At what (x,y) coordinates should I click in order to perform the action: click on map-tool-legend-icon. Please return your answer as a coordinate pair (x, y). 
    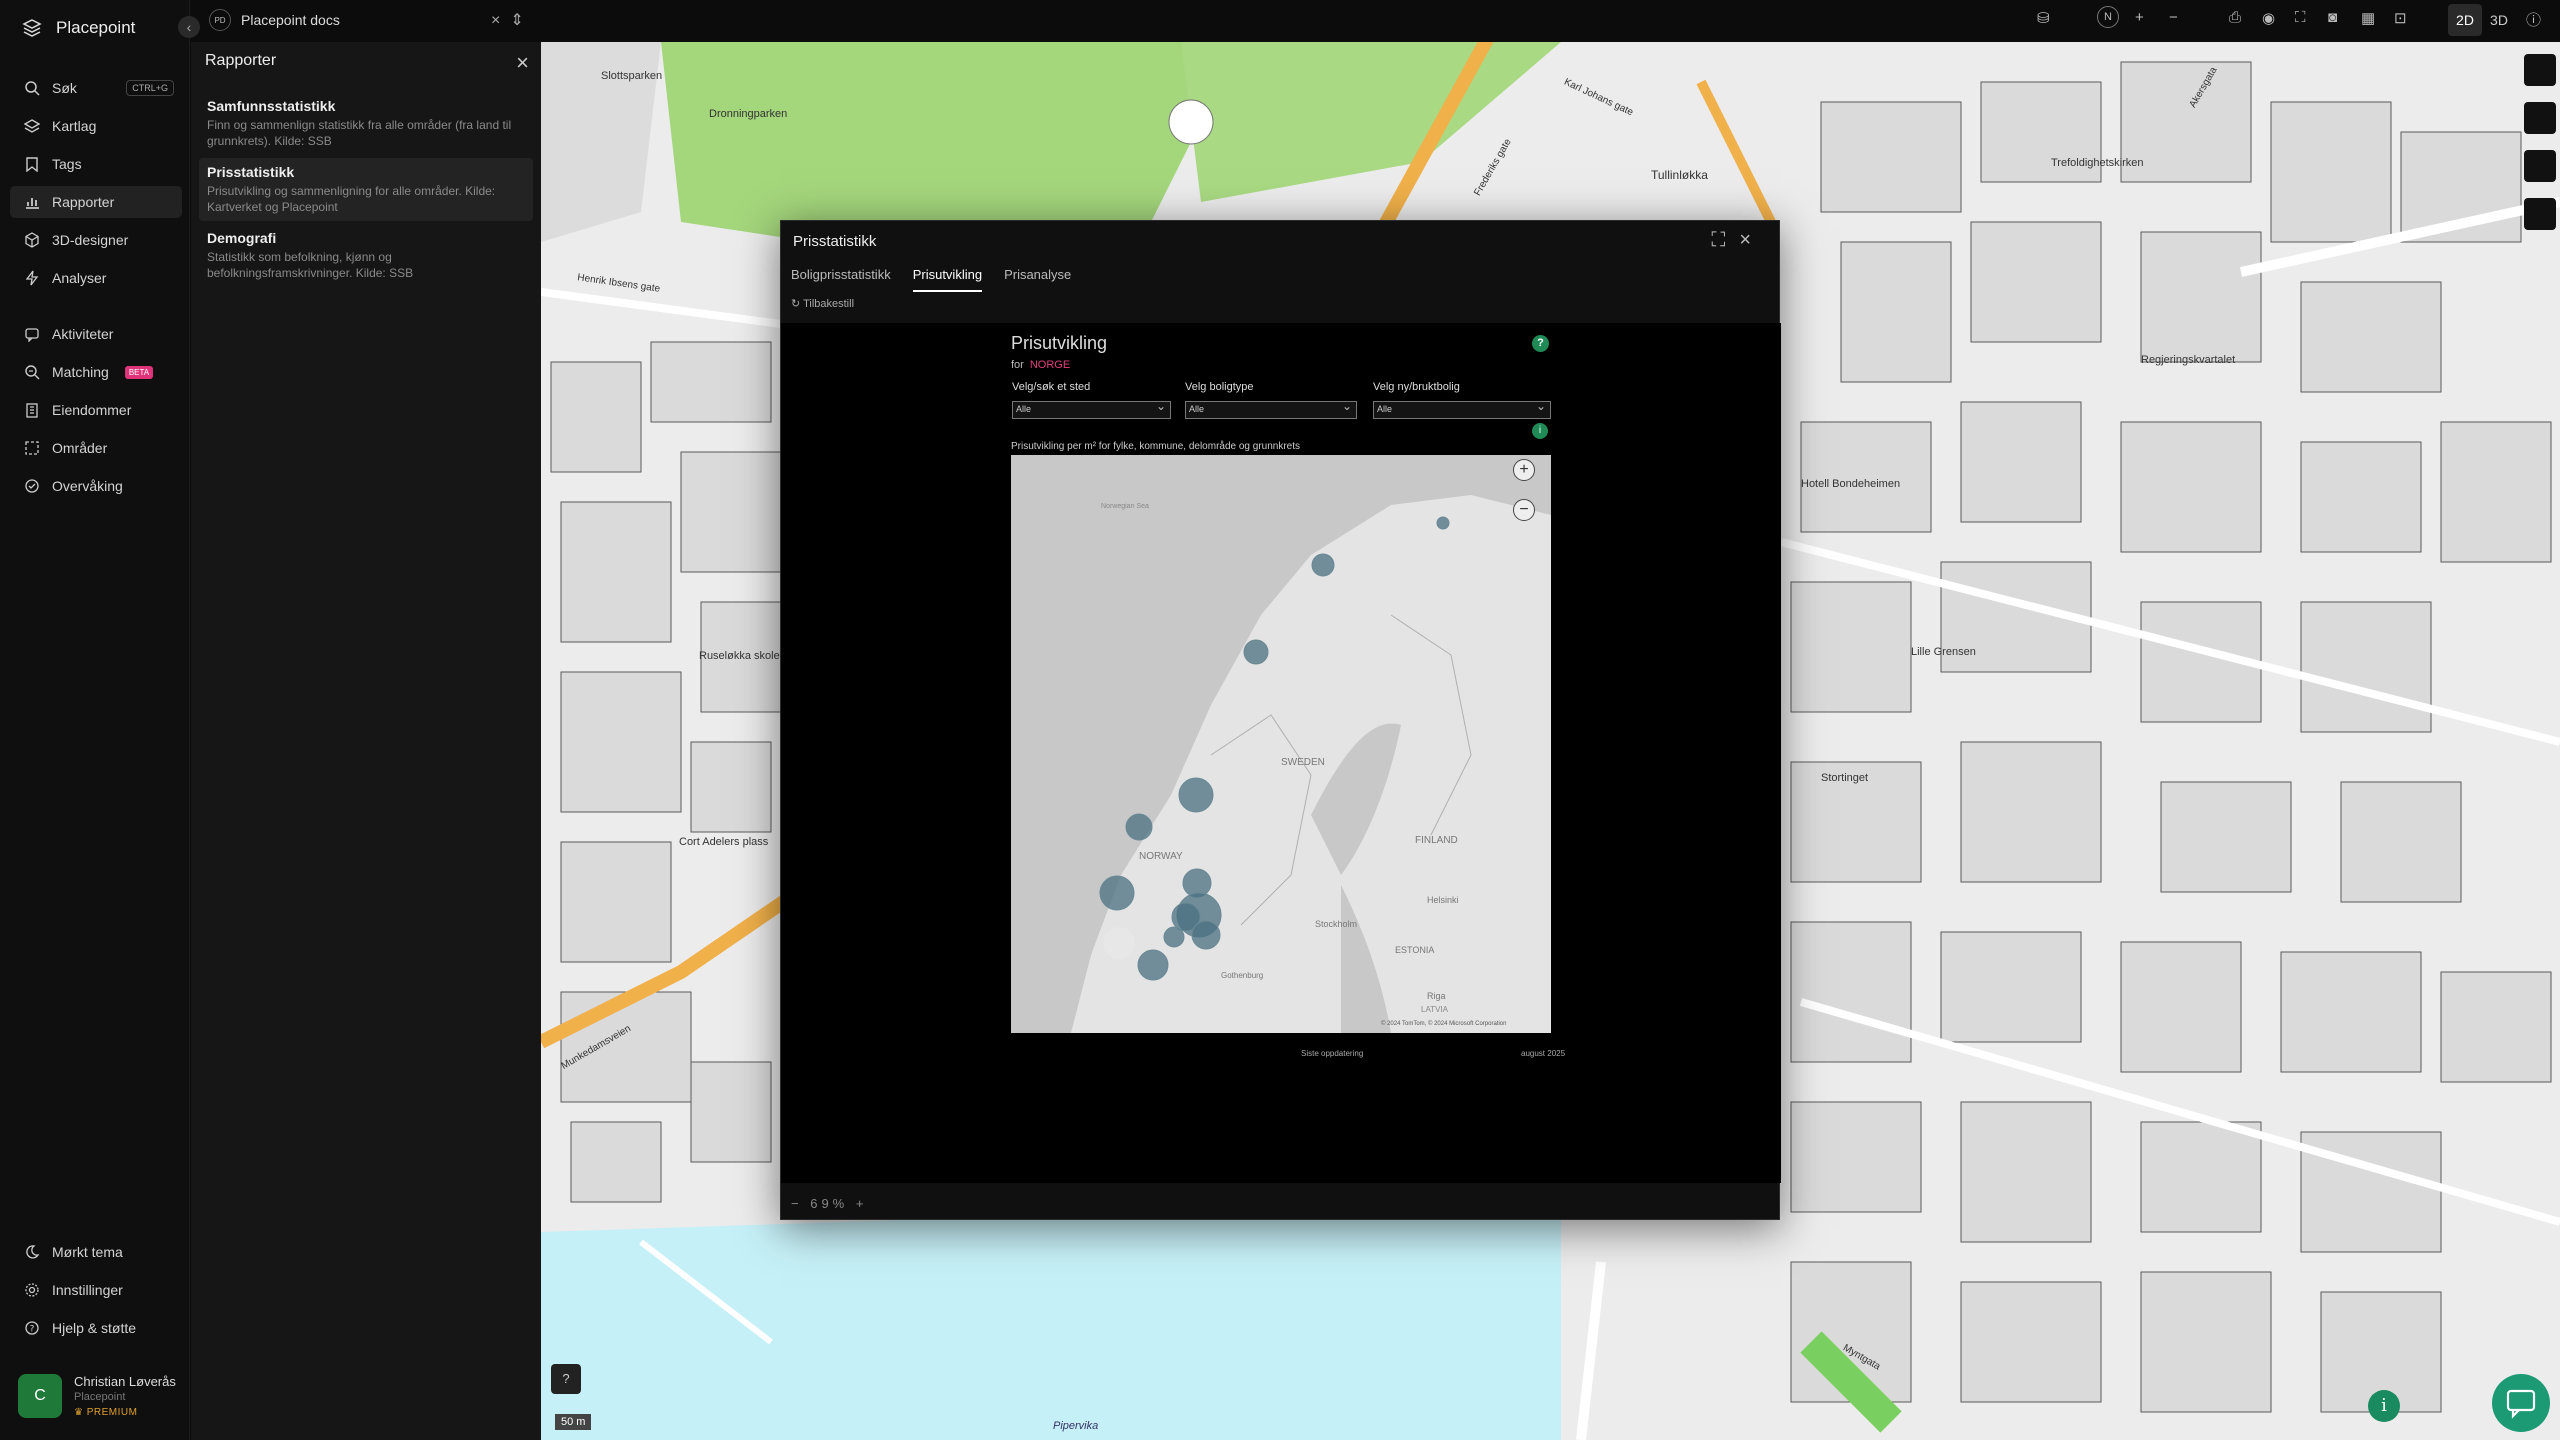
    Looking at the image, I should click on (2540, 118).